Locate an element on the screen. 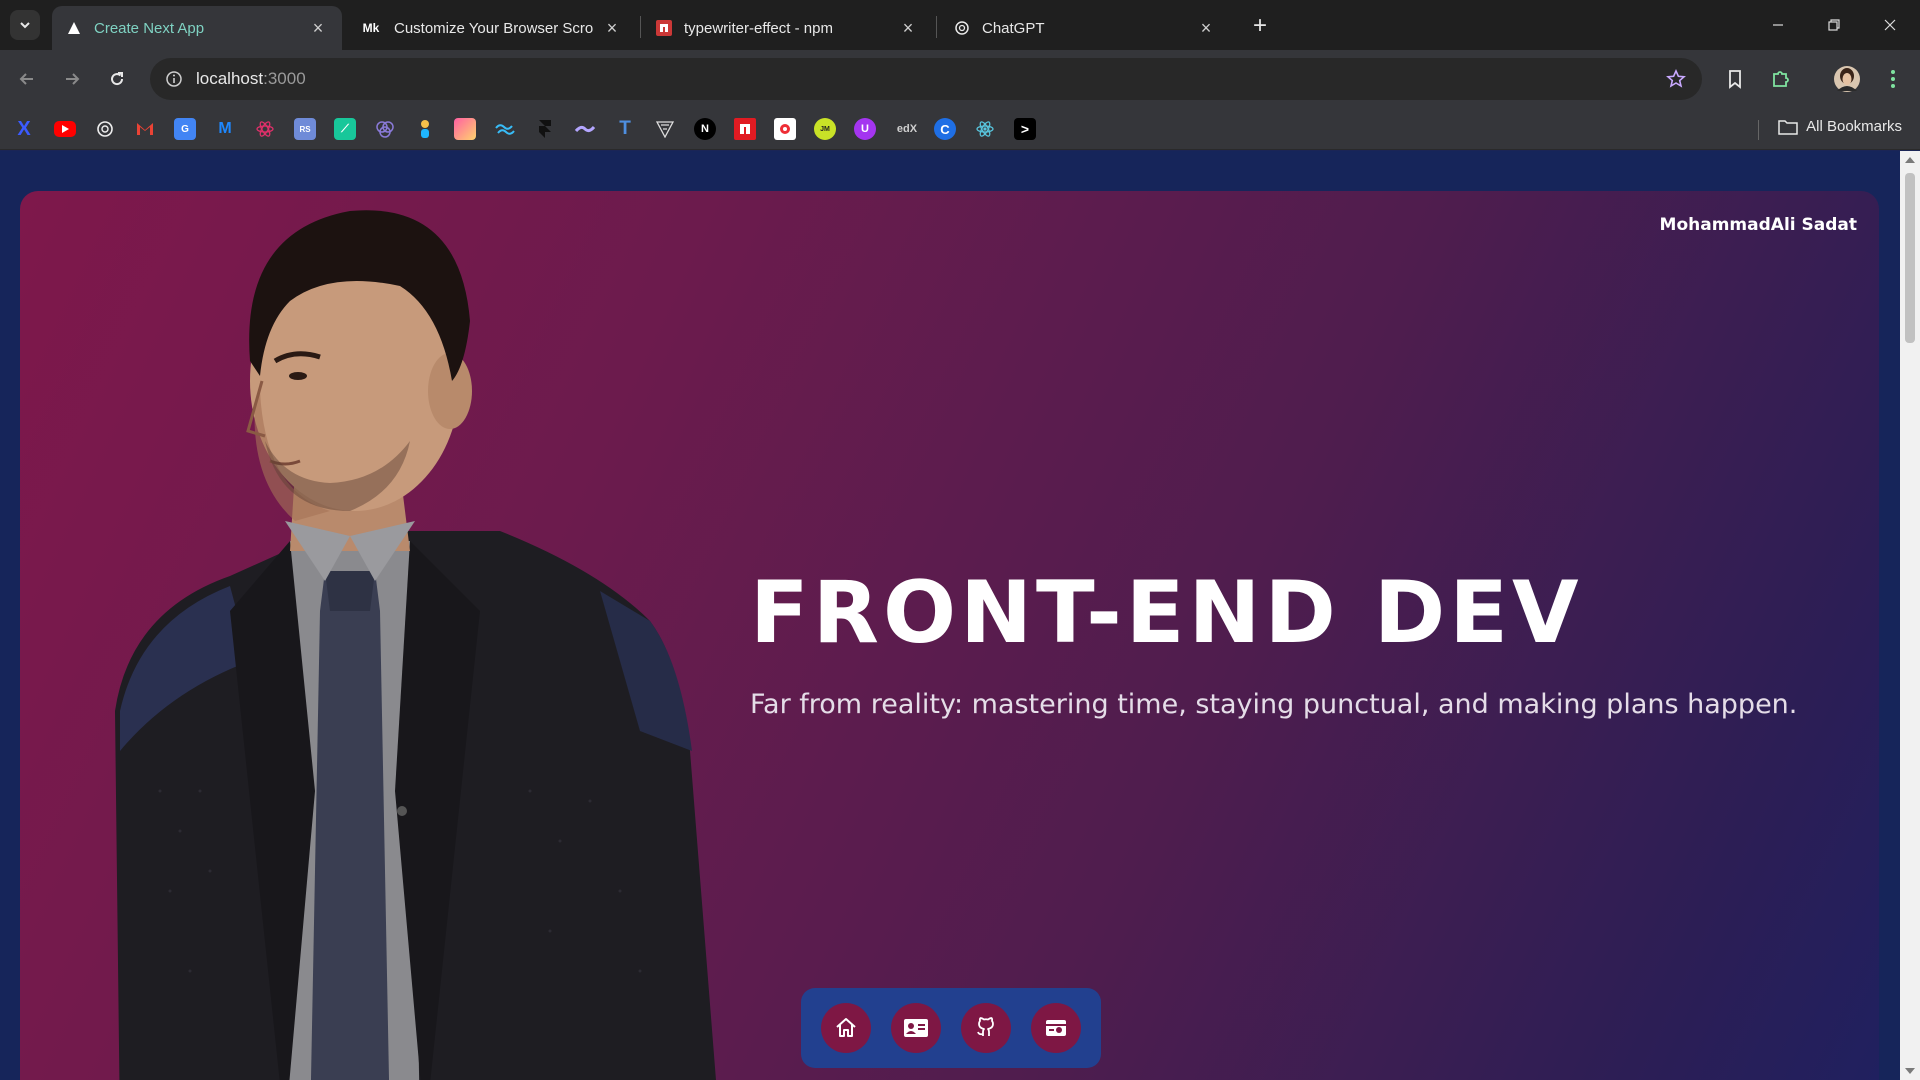  minimize-icon is located at coordinates (1778, 25).